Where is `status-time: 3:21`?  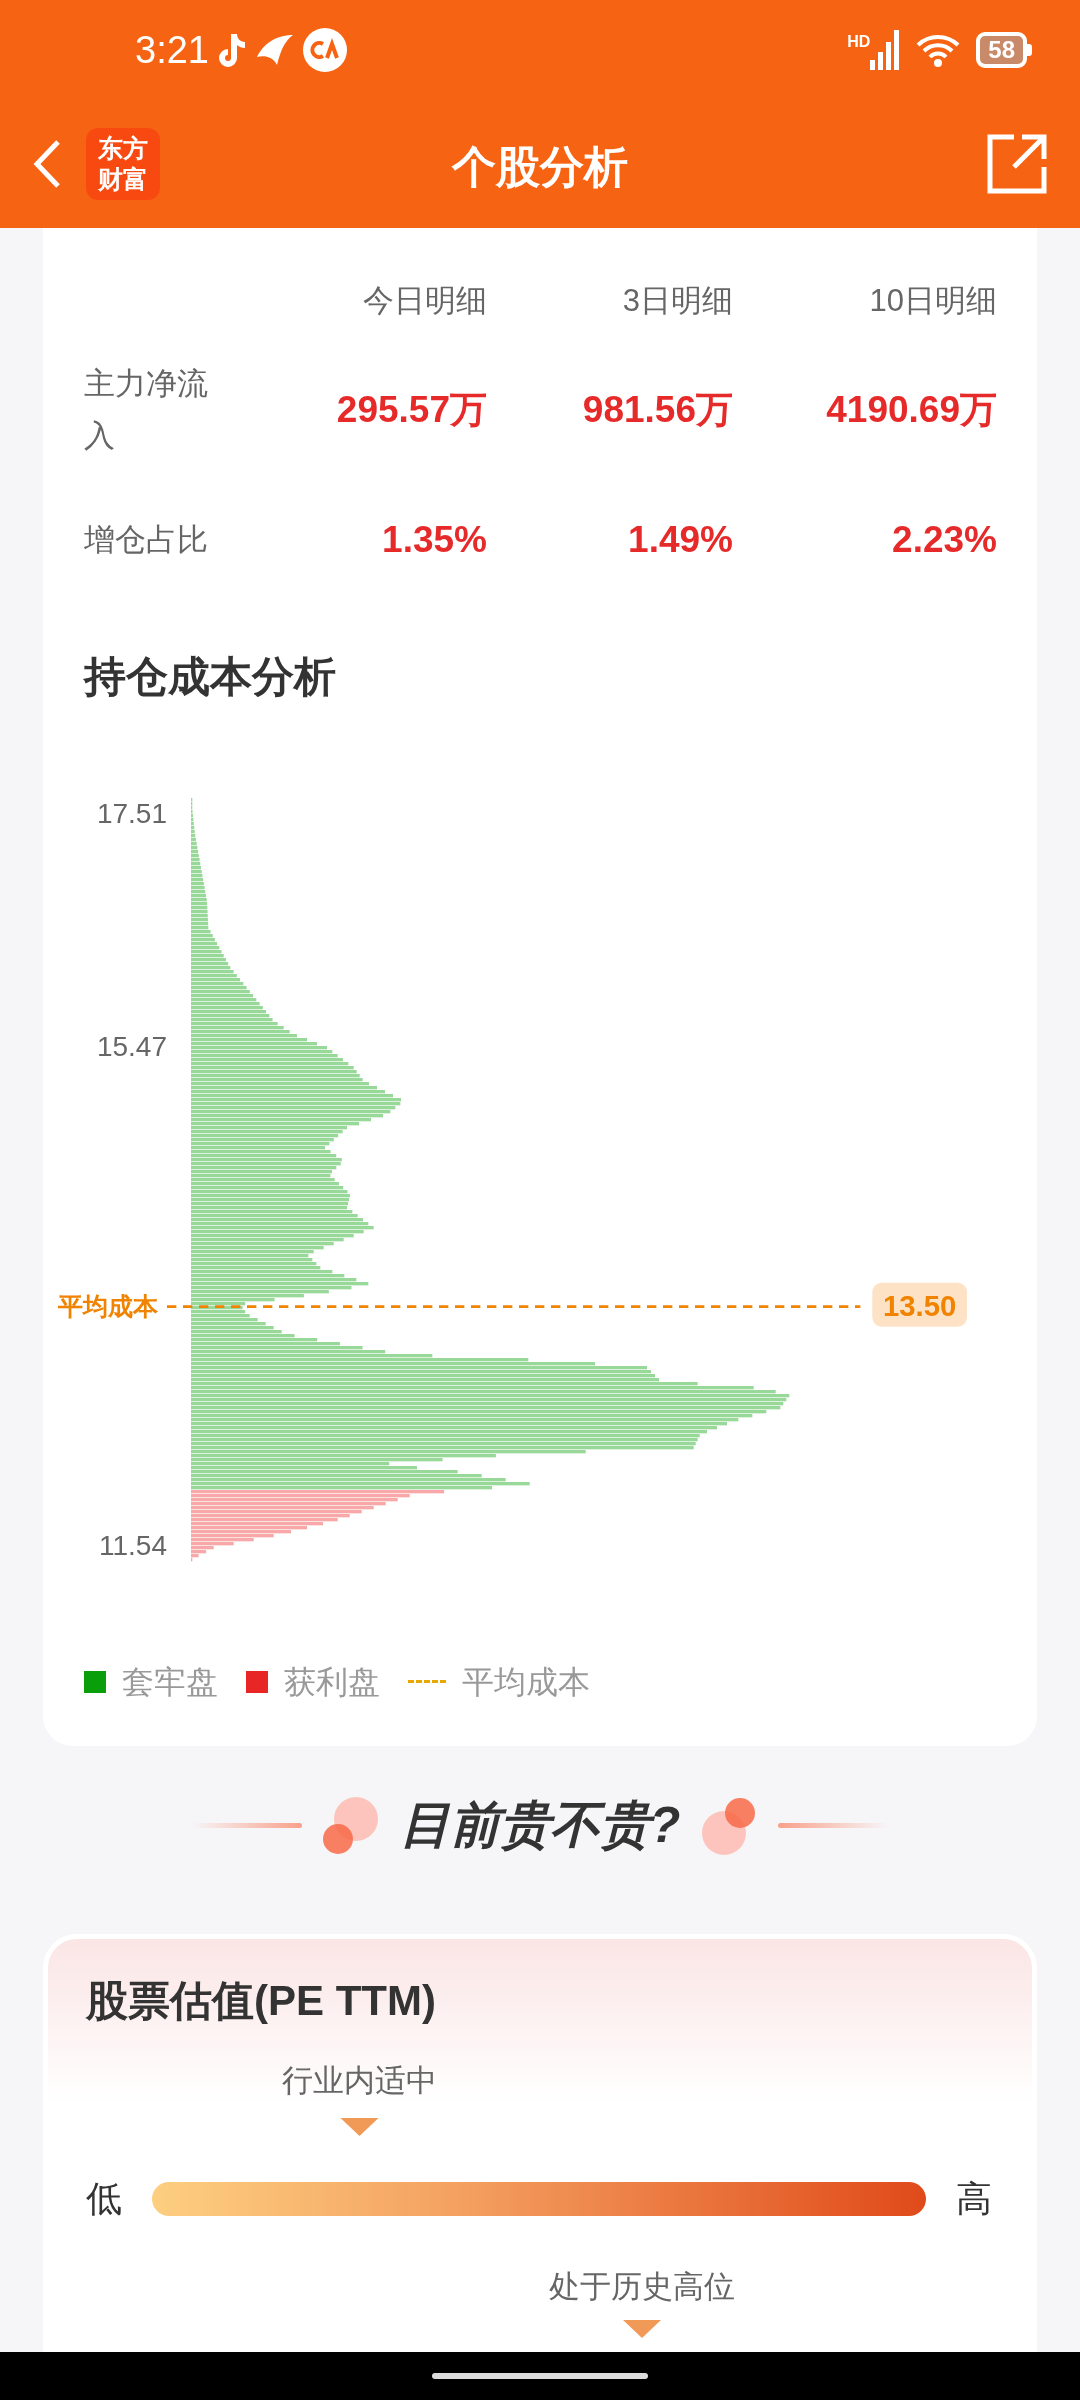 status-time: 3:21 is located at coordinates (172, 50).